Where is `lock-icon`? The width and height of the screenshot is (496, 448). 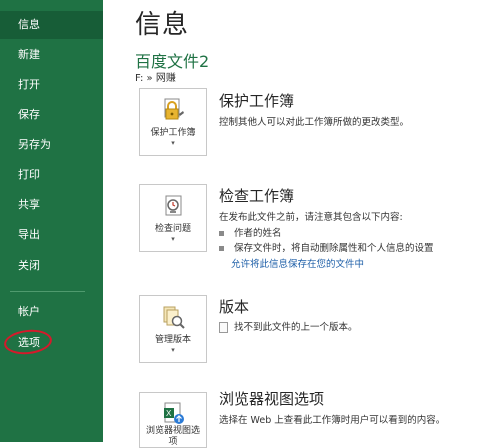 lock-icon is located at coordinates (174, 110).